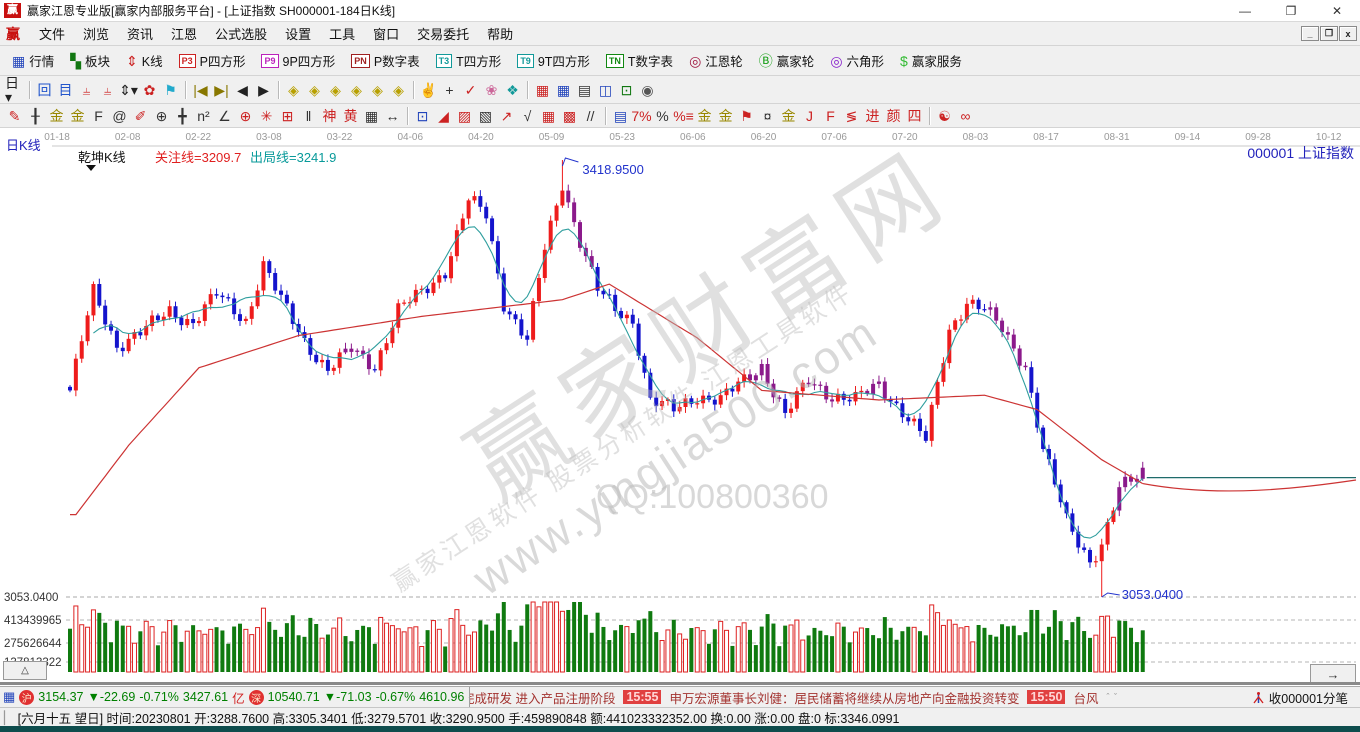 This screenshot has width=1360, height=732. Describe the element at coordinates (287, 116) in the screenshot. I see `circle-grid-button: ⊞` at that location.